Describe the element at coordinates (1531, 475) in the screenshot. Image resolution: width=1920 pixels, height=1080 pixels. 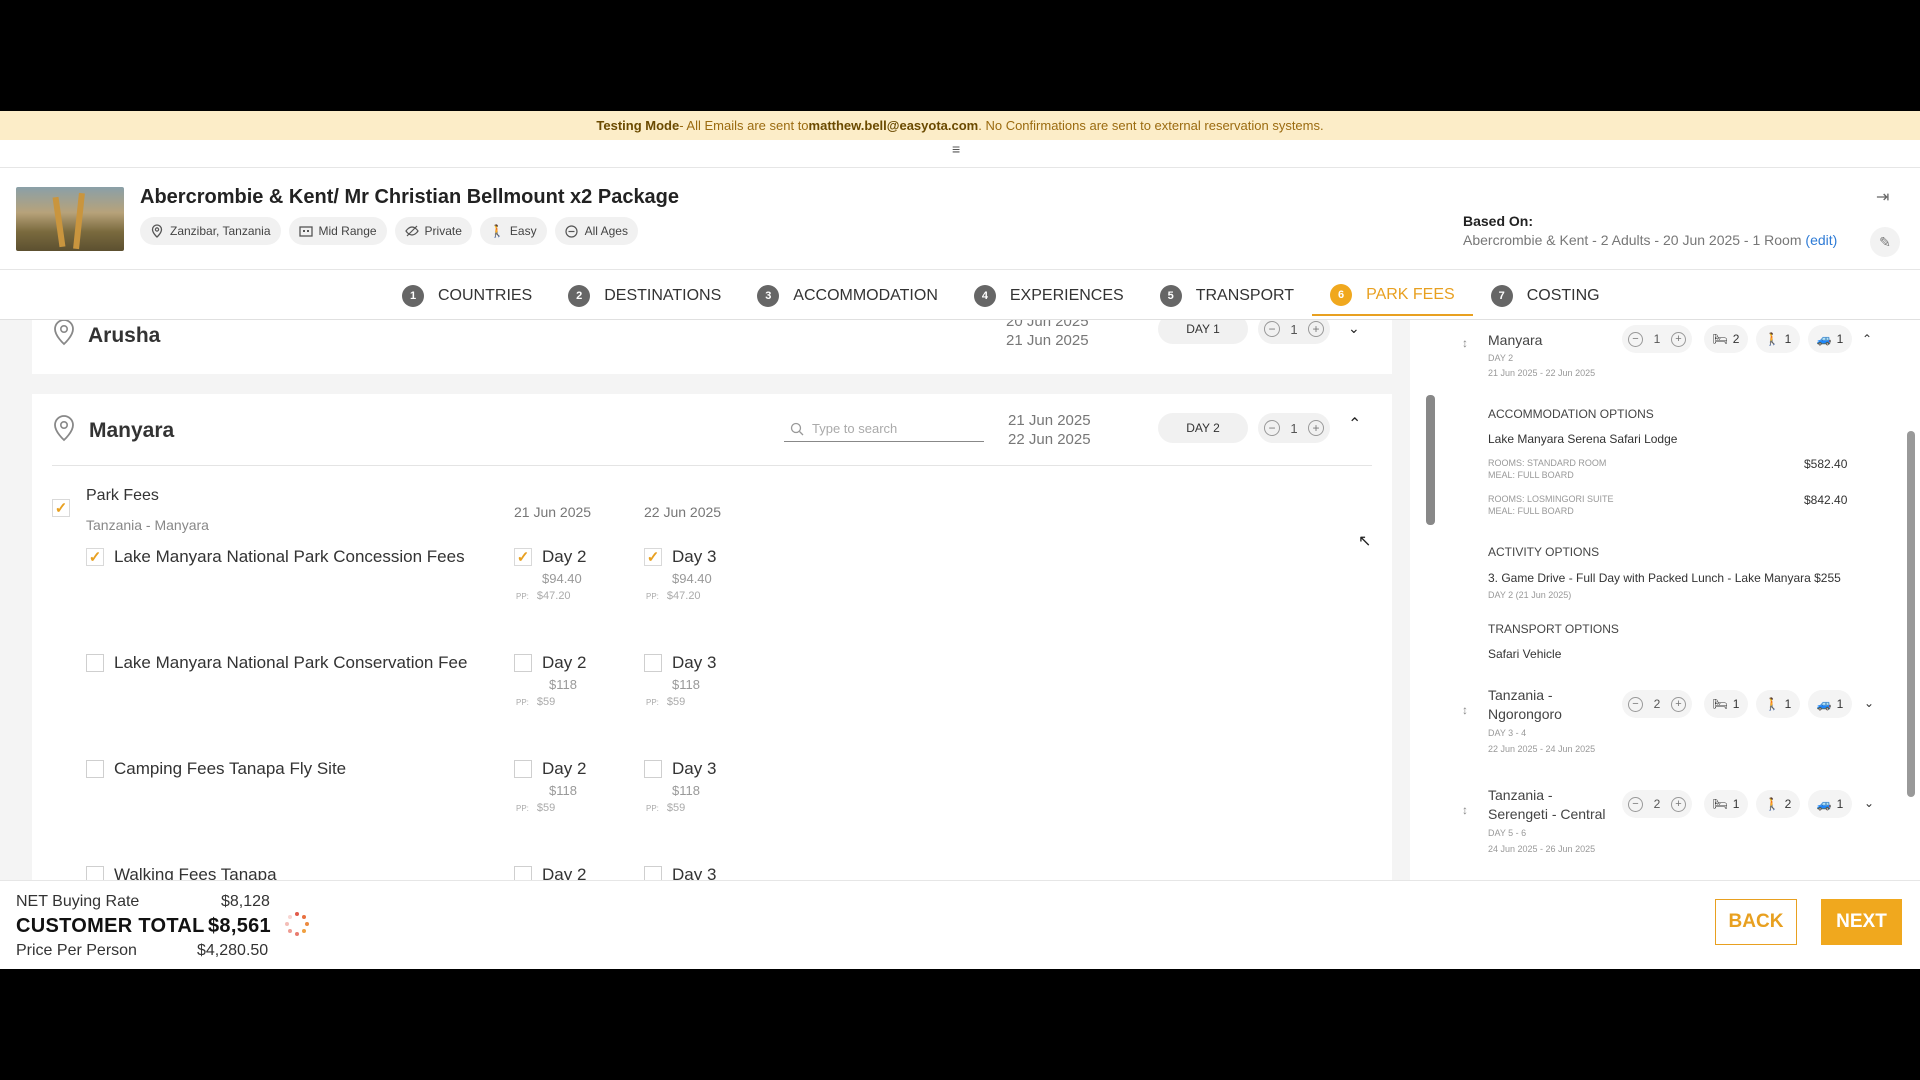
I see `meal-plan: MEAL: FULL BOARD` at that location.